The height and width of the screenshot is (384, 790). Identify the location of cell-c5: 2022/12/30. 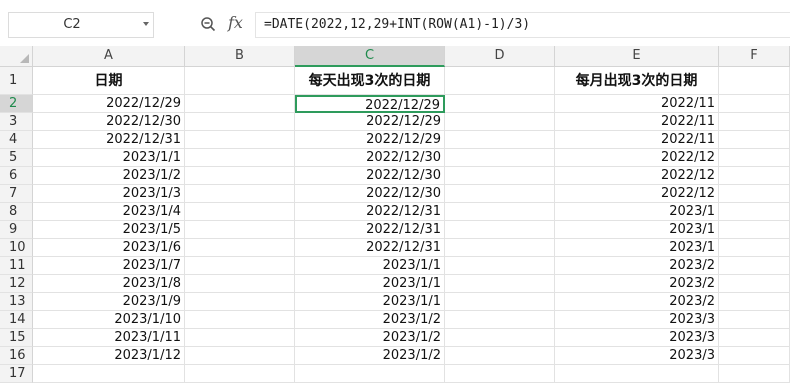
(370, 158).